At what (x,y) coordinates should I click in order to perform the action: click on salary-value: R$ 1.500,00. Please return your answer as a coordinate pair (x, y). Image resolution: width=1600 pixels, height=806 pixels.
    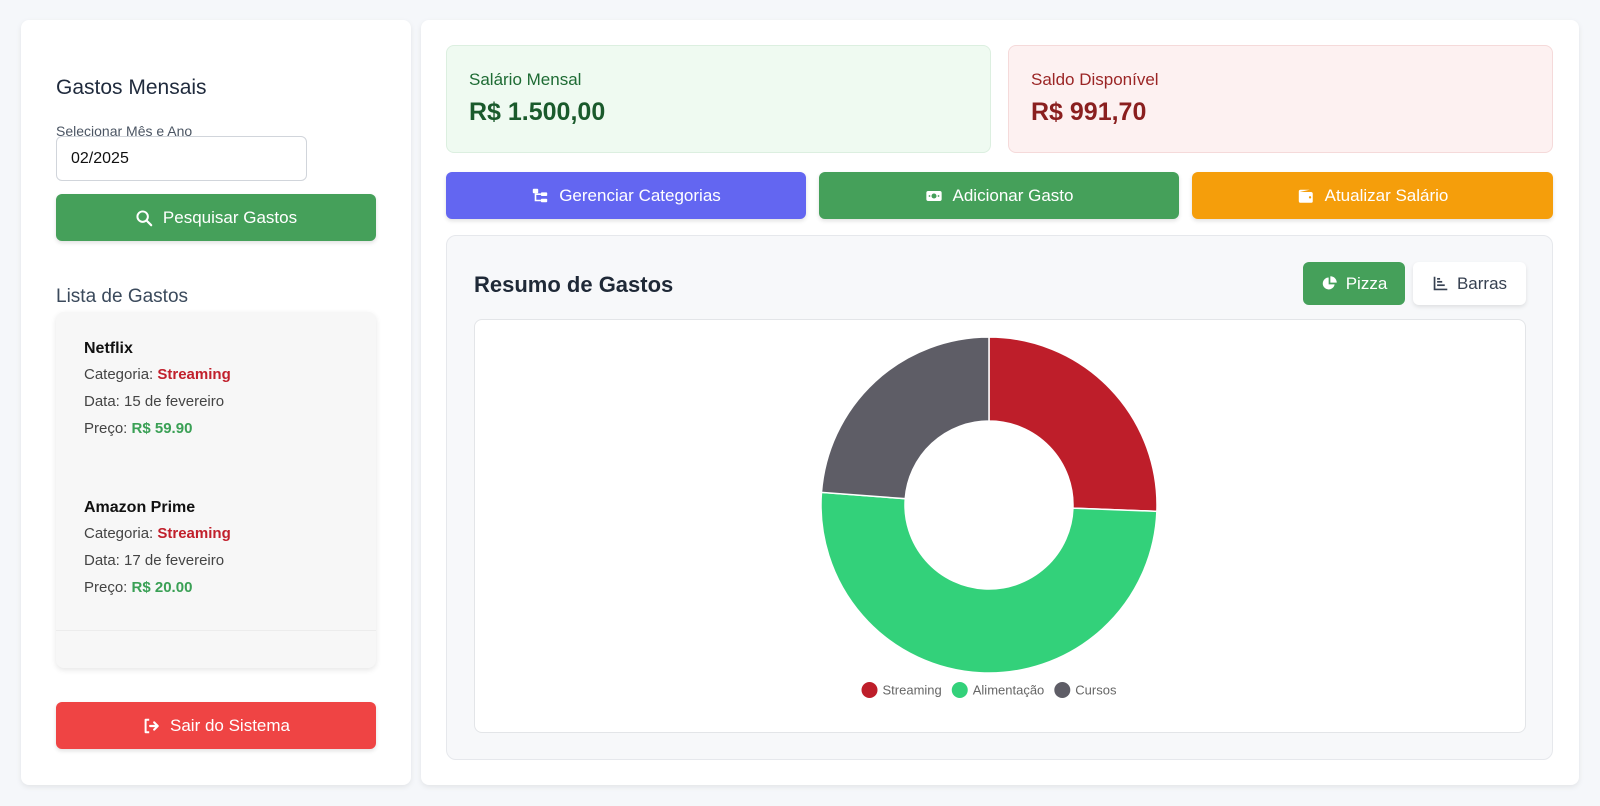
    Looking at the image, I should click on (537, 112).